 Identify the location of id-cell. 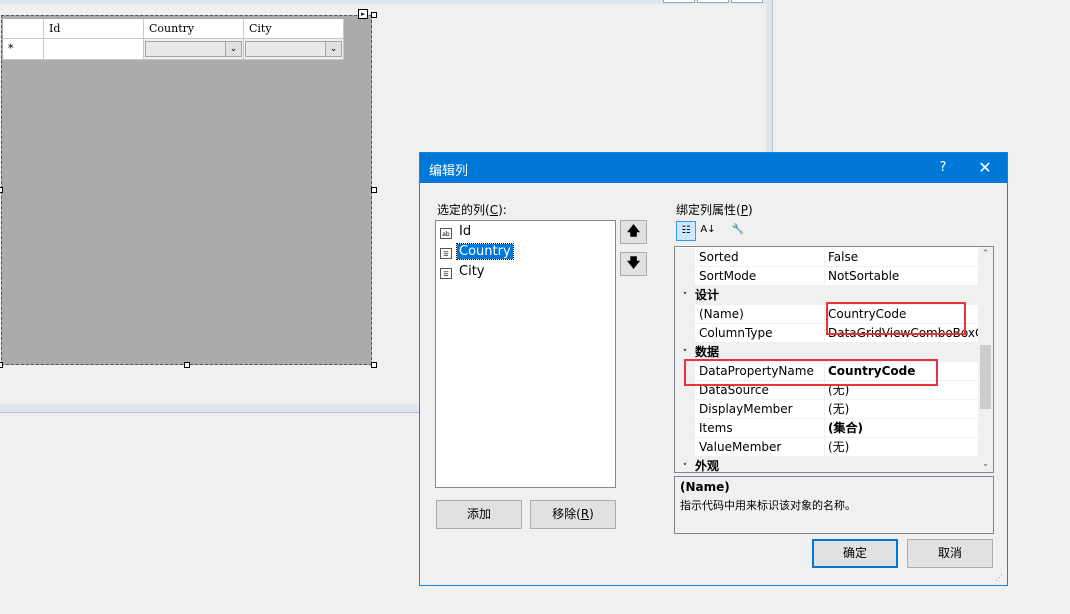
(94, 49).